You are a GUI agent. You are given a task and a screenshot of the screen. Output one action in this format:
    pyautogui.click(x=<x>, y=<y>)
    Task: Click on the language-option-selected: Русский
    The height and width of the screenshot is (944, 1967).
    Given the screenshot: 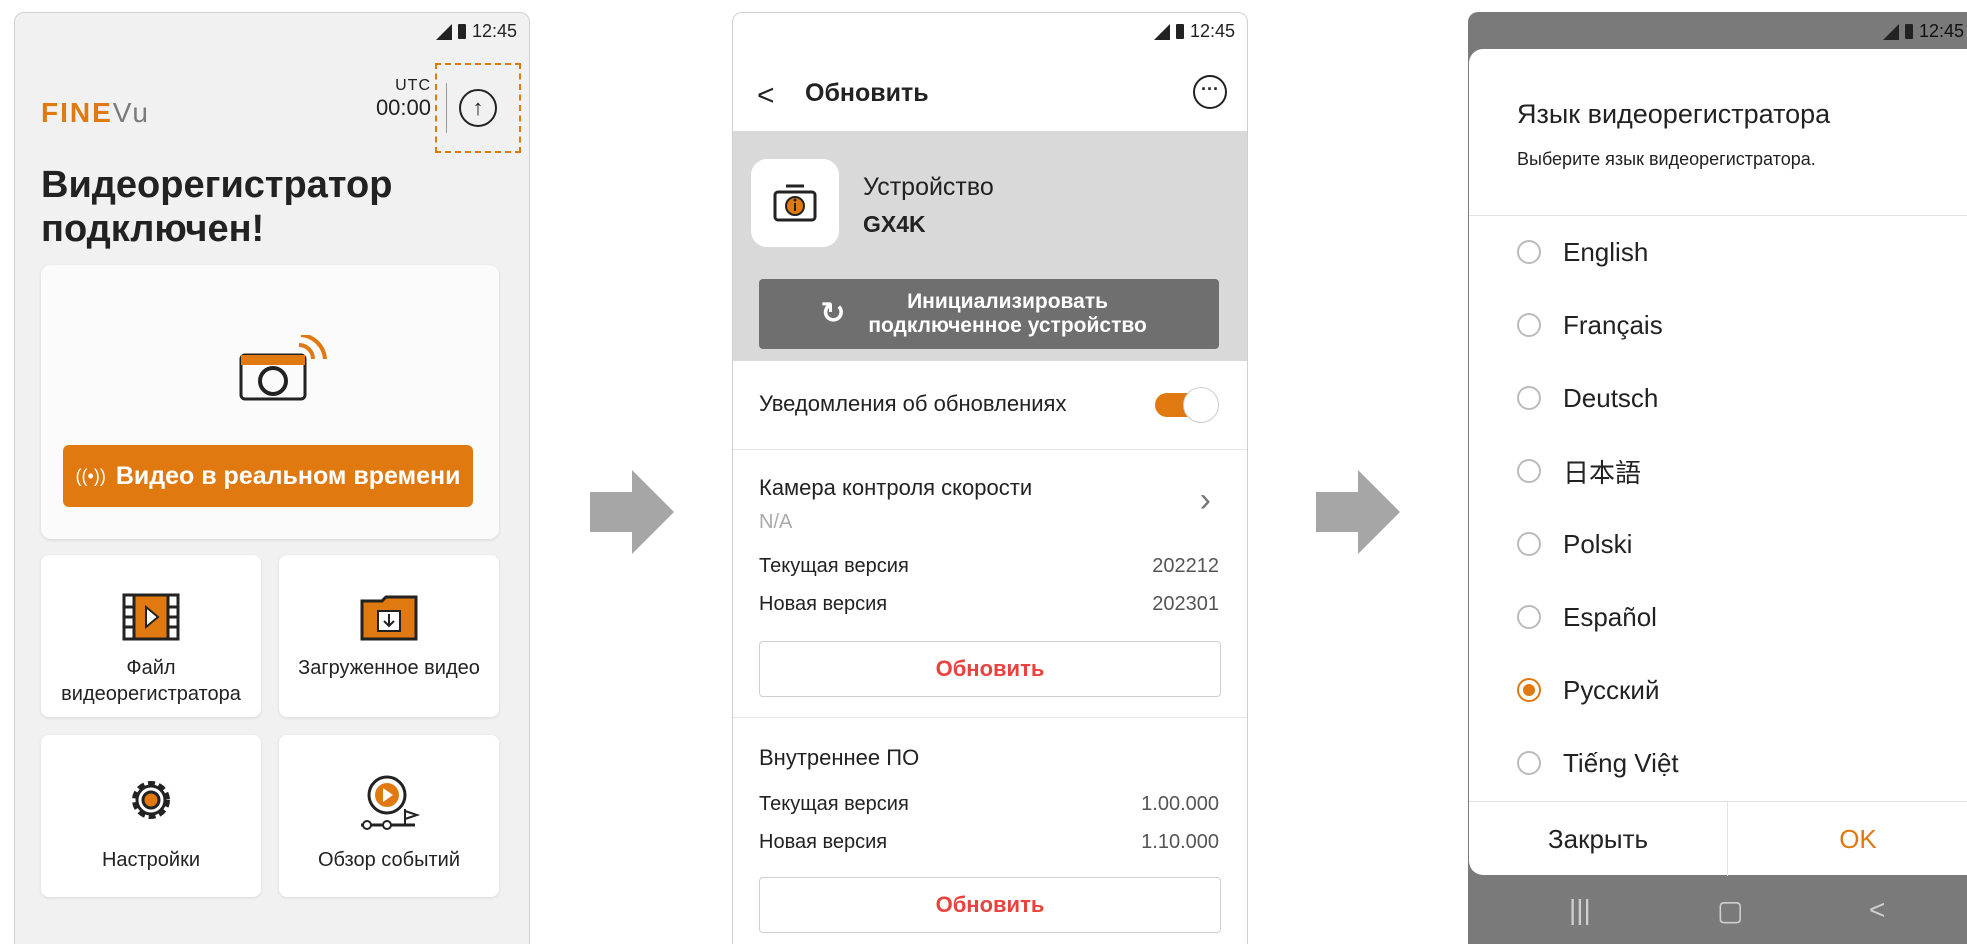 What is the action you would take?
    pyautogui.click(x=1588, y=690)
    